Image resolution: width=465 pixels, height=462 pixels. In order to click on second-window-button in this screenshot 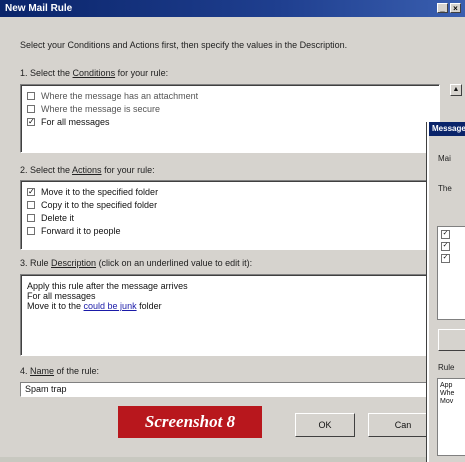, I will do `click(451, 340)`.